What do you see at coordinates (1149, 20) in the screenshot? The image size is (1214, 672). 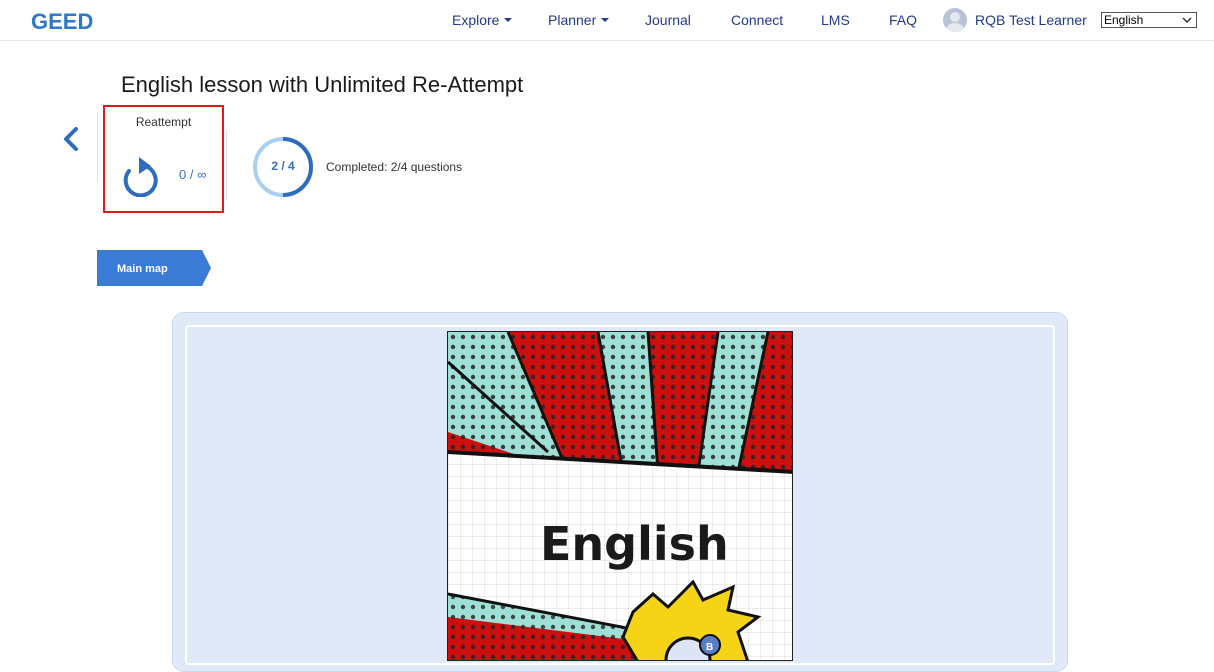 I see `language-select: English` at bounding box center [1149, 20].